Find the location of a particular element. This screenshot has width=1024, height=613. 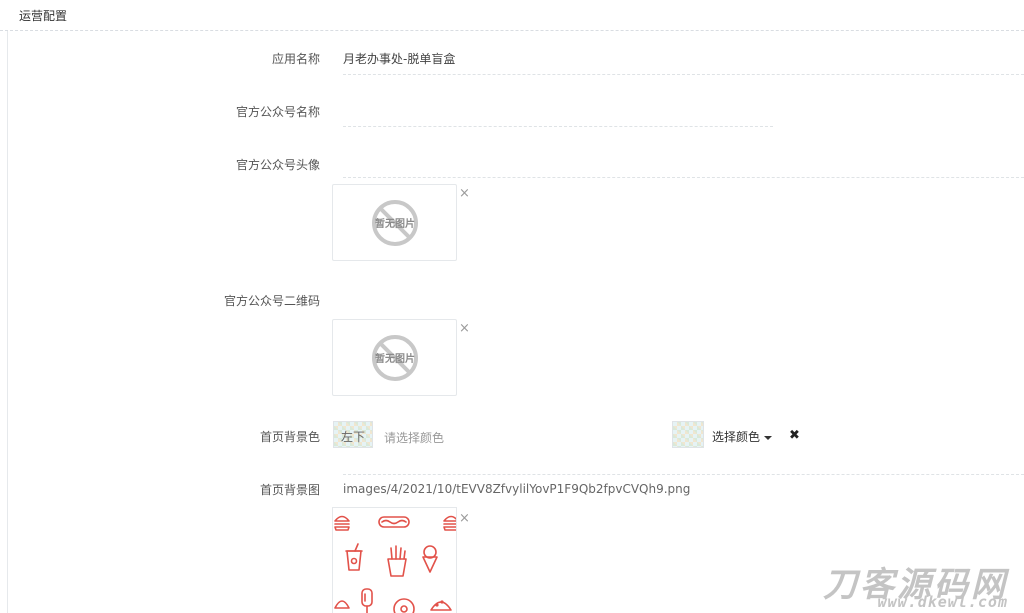

panel-border is located at coordinates (7, 322).